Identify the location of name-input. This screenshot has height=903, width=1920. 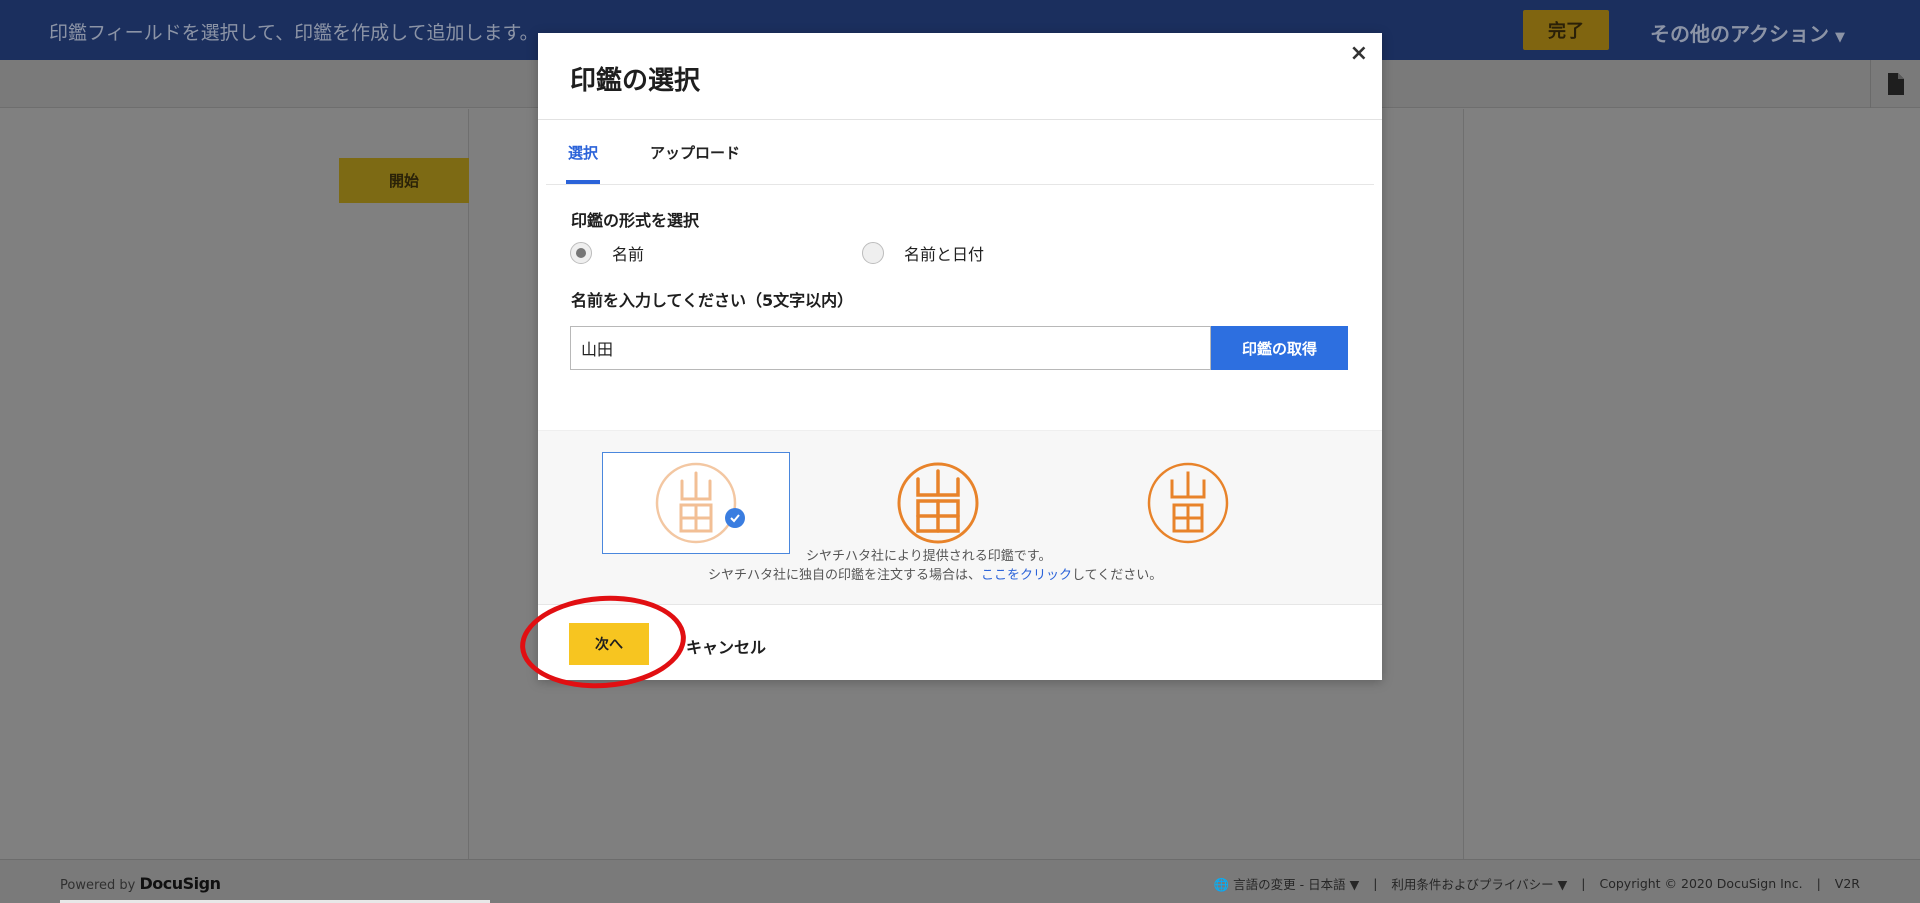
(890, 348).